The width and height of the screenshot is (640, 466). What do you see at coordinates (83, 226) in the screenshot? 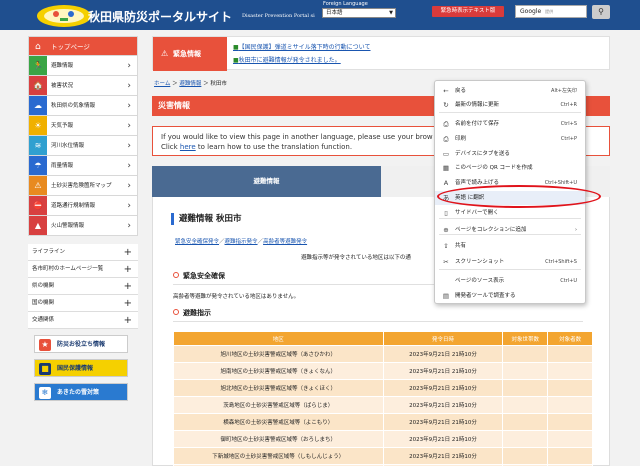
I see `sidebar-item: ▲ 火山警報情報 ›` at bounding box center [83, 226].